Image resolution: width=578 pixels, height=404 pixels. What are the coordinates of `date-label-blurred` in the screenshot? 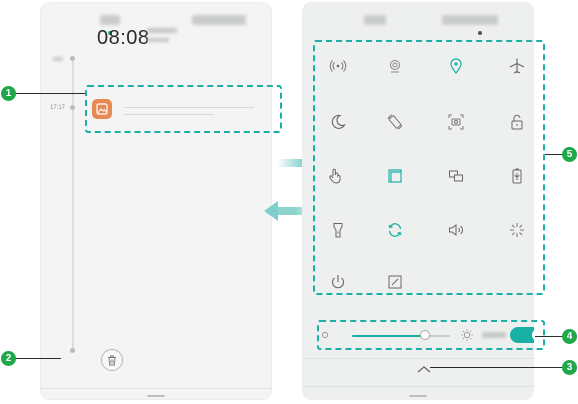 It's located at (58, 59).